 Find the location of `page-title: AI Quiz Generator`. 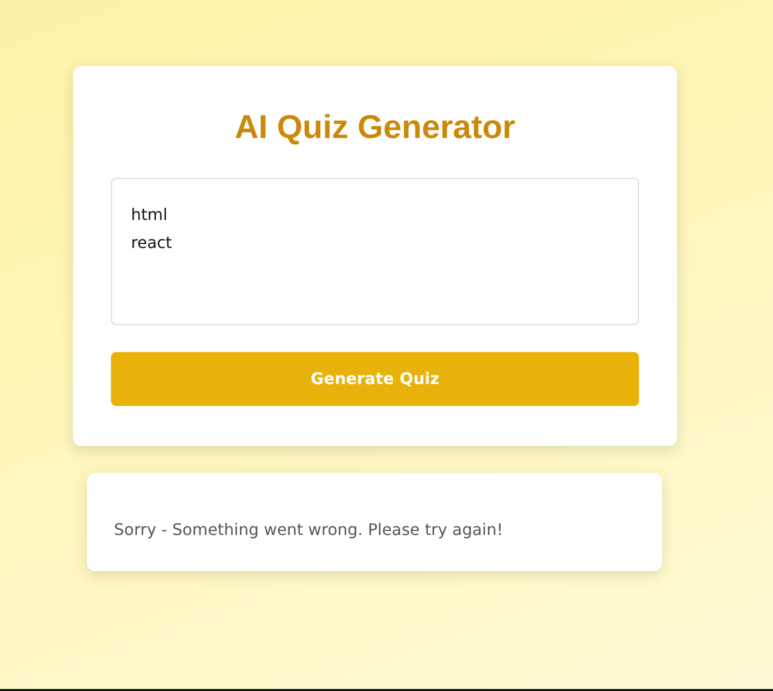

page-title: AI Quiz Generator is located at coordinates (375, 127).